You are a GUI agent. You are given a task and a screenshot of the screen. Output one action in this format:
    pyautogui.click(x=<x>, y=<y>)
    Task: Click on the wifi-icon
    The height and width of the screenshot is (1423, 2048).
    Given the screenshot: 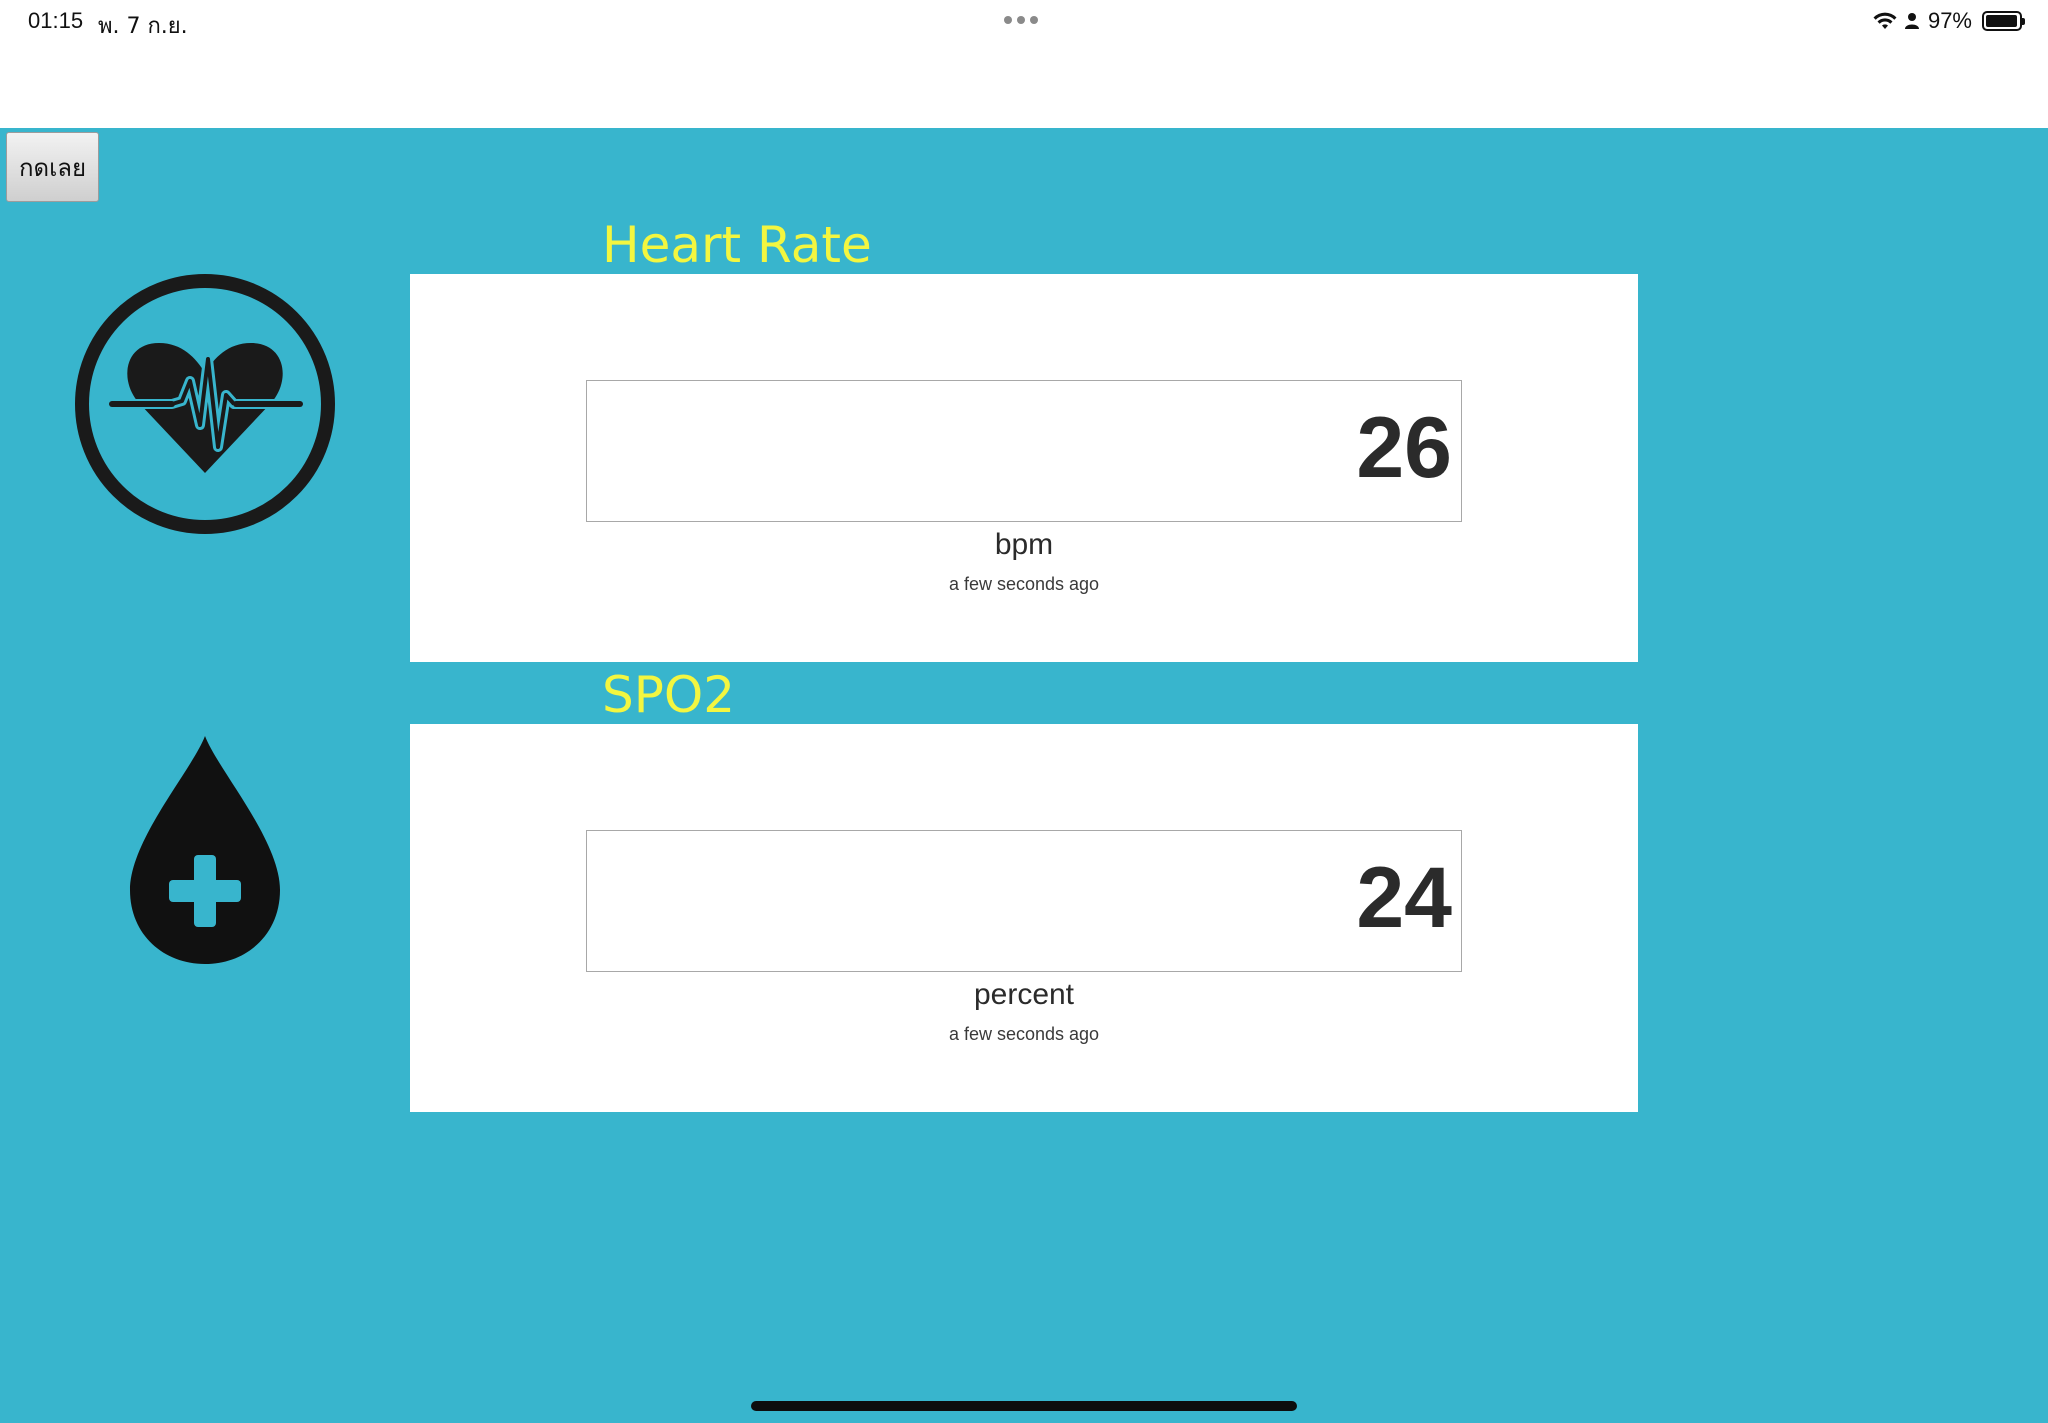 What is the action you would take?
    pyautogui.click(x=1885, y=21)
    